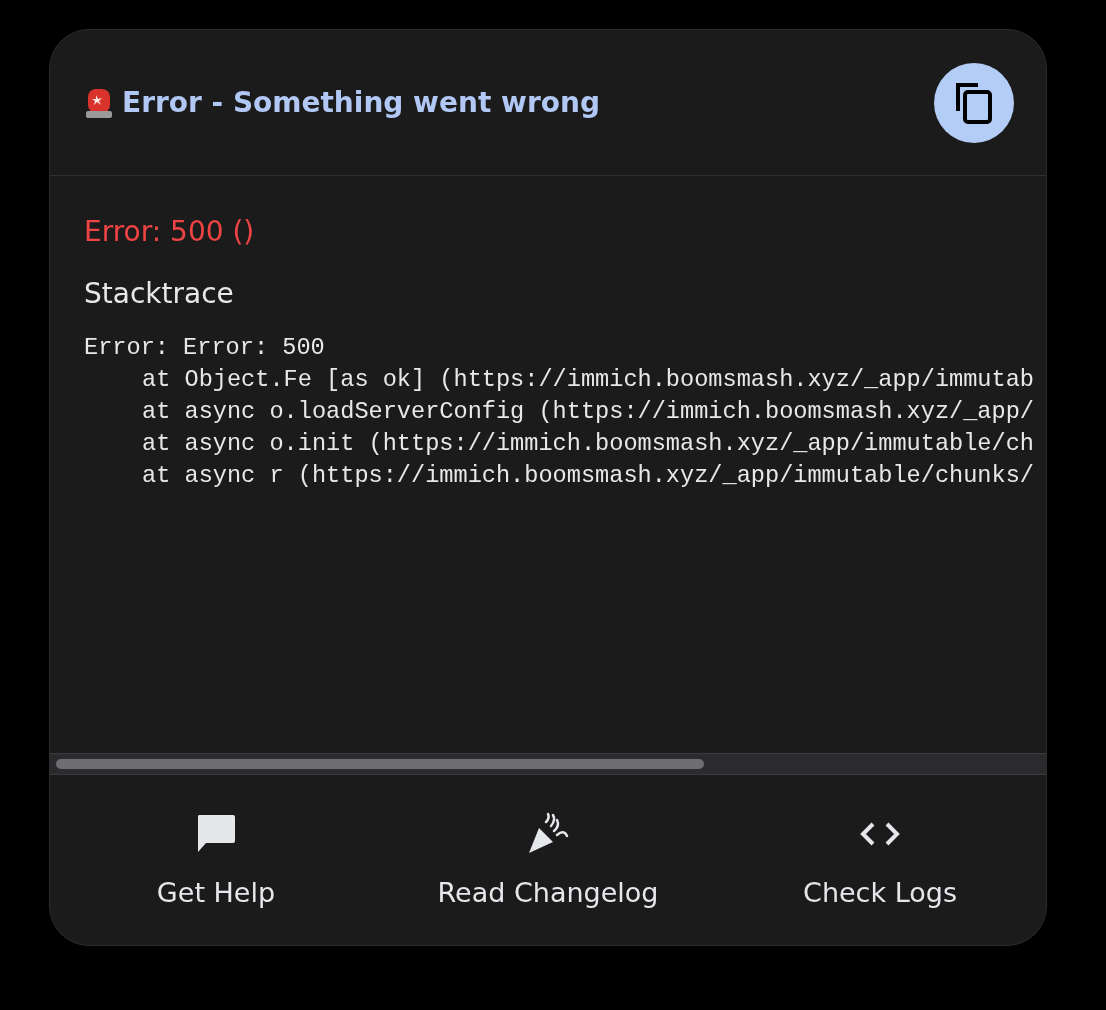 This screenshot has width=1106, height=1010. I want to click on party-popper-icon, so click(548, 834).